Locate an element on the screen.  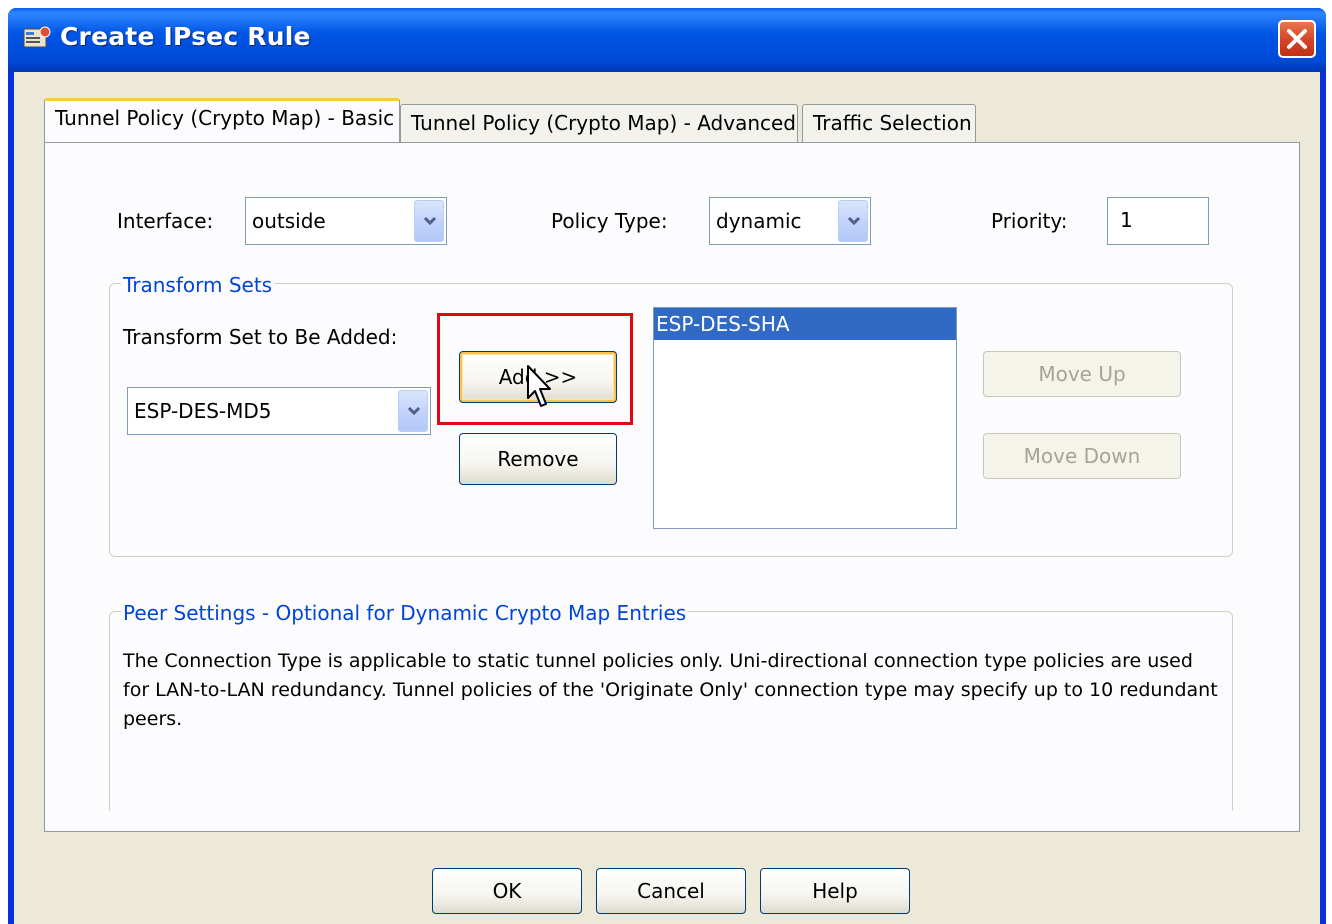
cancel-button: Cancel is located at coordinates (671, 891).